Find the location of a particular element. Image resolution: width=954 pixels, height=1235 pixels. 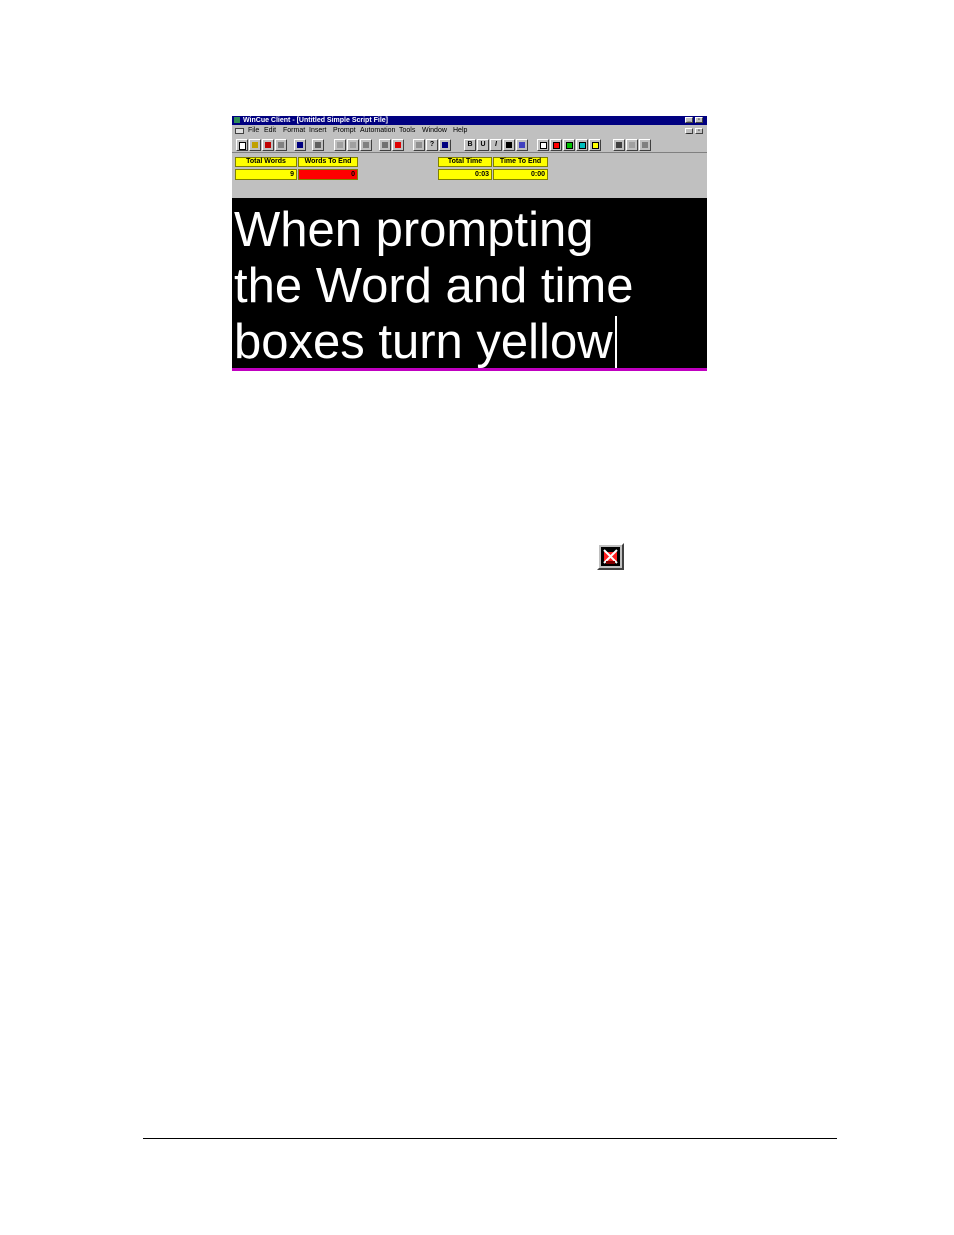

underline-icon: U is located at coordinates (483, 145).